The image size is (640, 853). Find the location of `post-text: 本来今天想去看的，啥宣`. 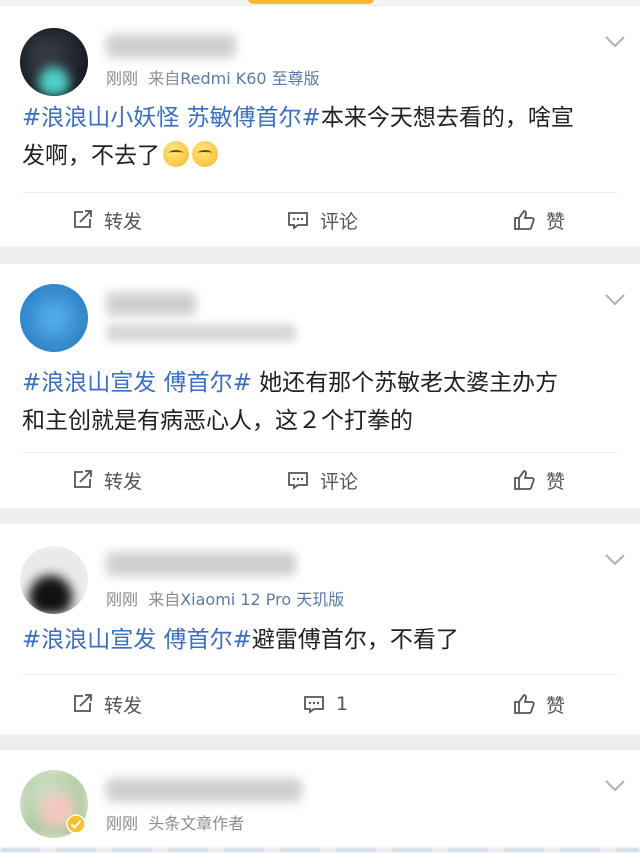

post-text: 本来今天想去看的，啥宣 is located at coordinates (447, 118).